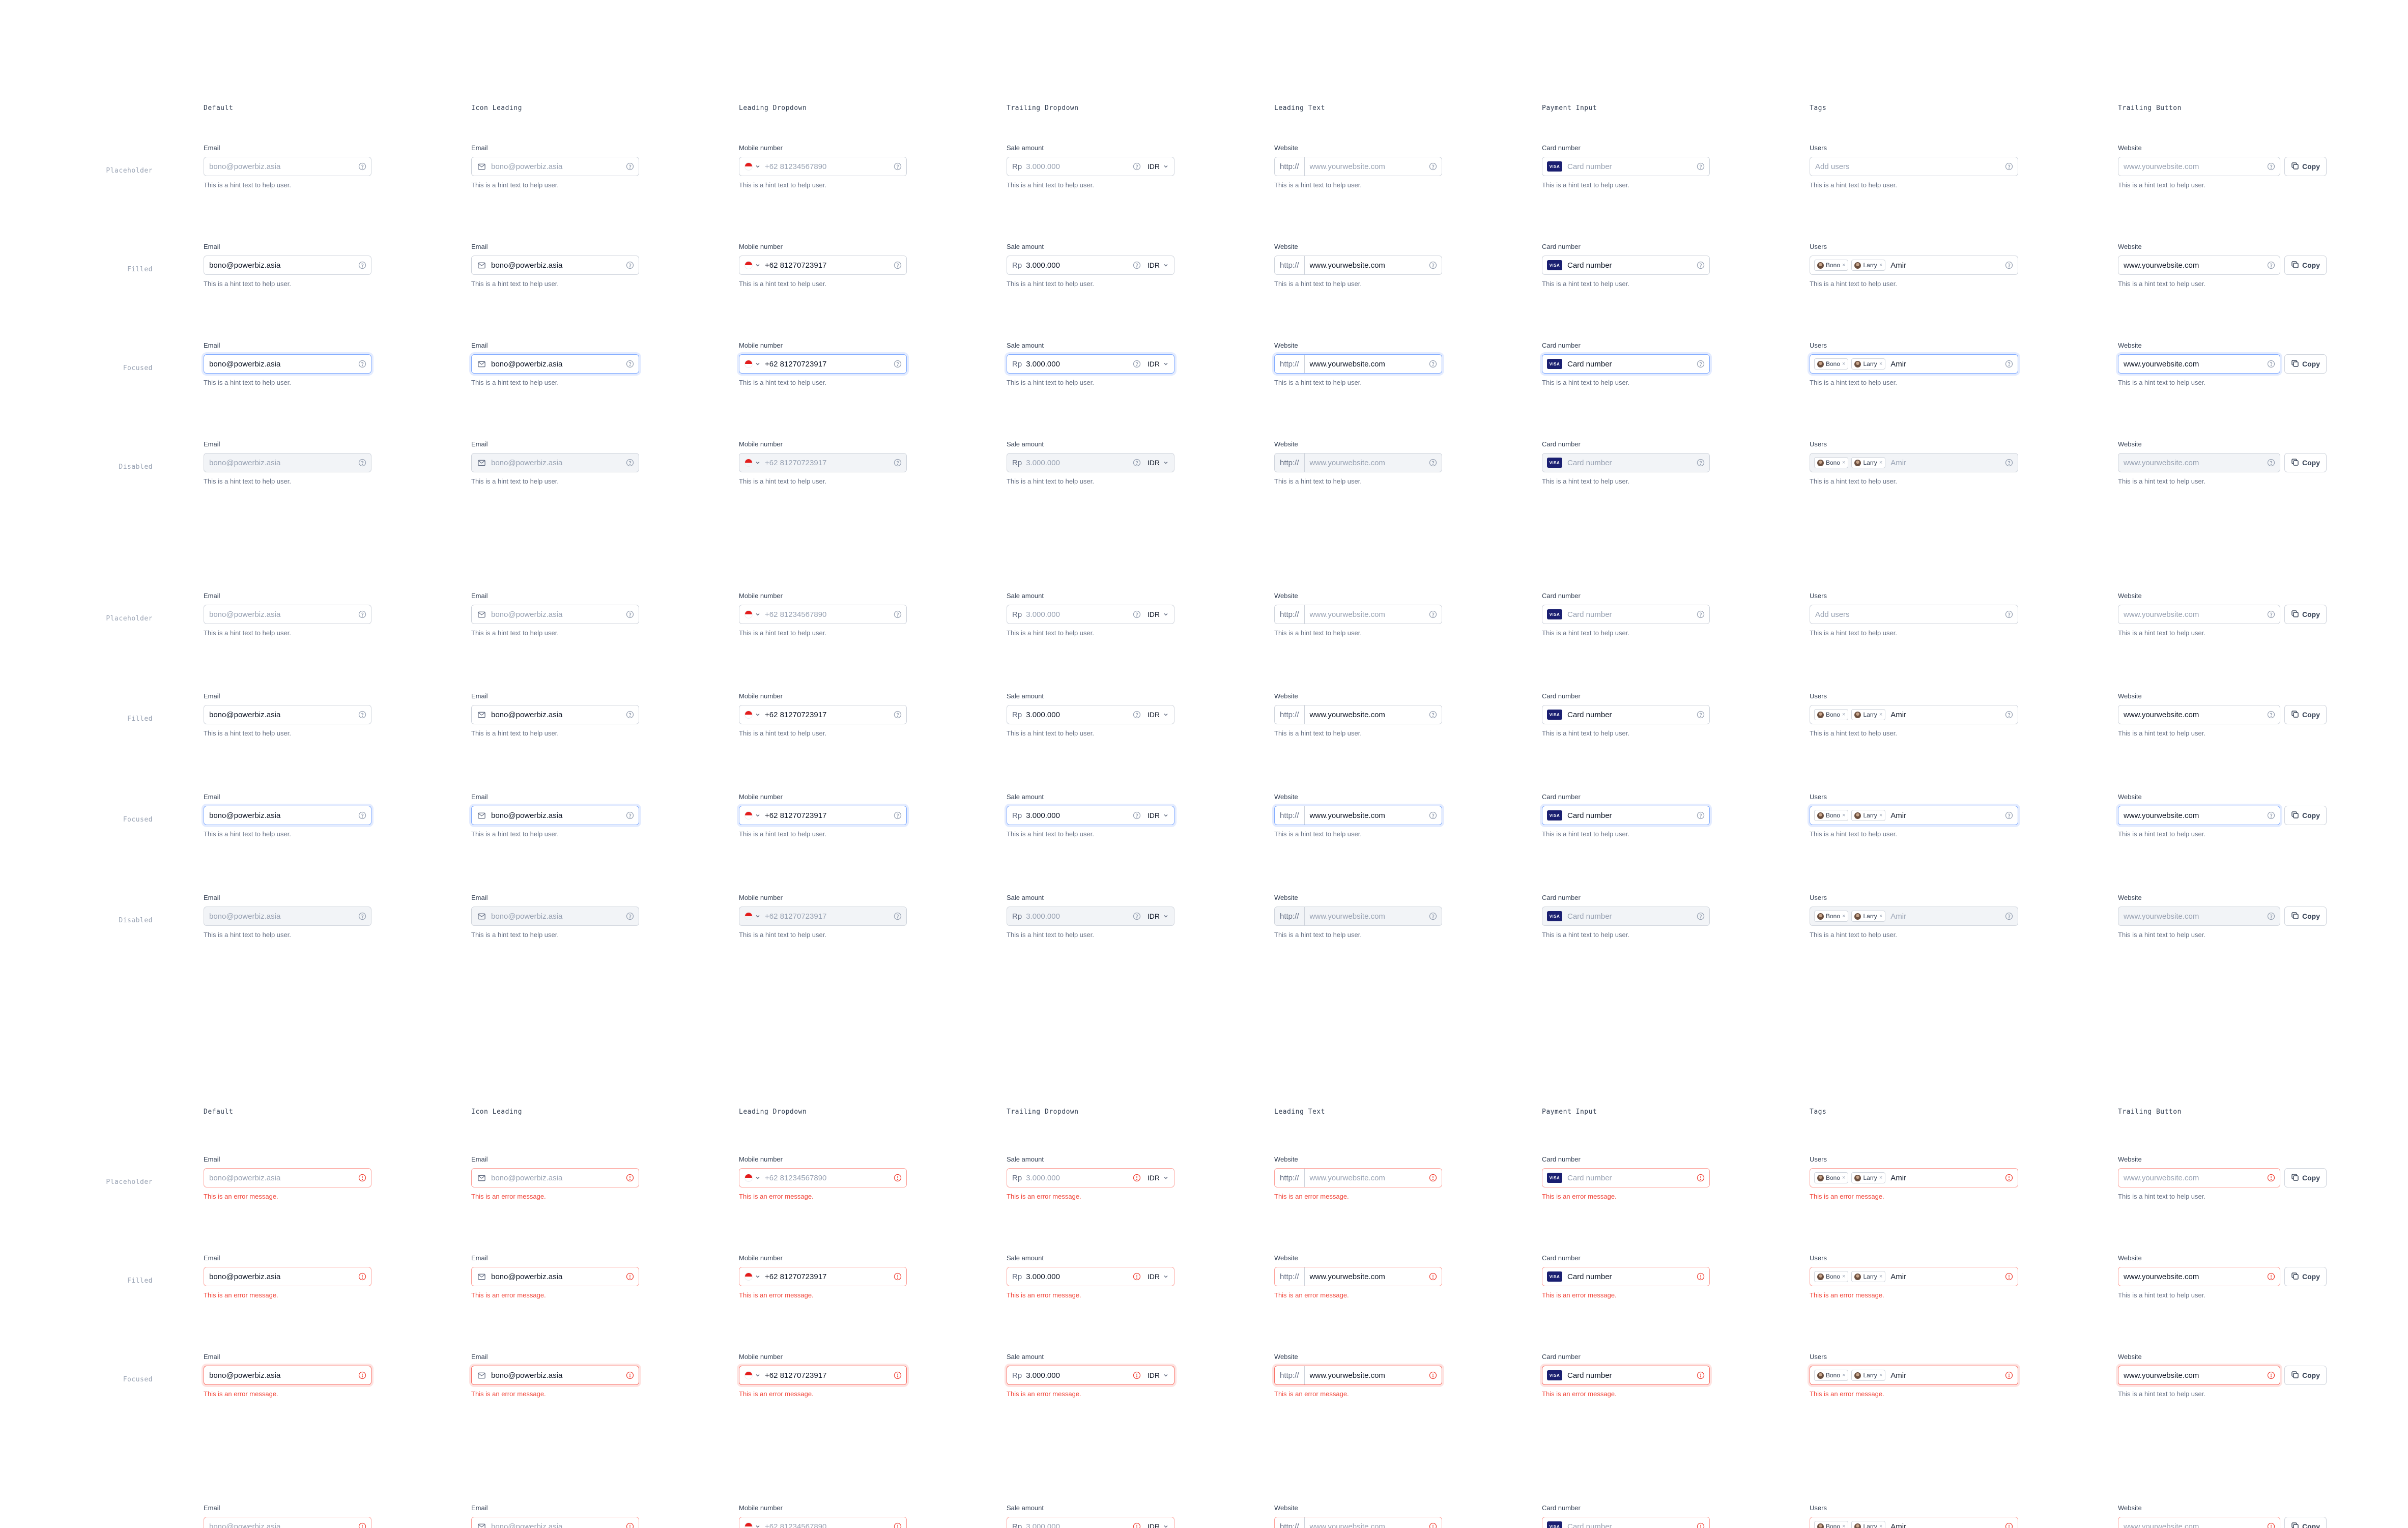 This screenshot has width=2408, height=1528. I want to click on text-input: Add users, so click(1914, 614).